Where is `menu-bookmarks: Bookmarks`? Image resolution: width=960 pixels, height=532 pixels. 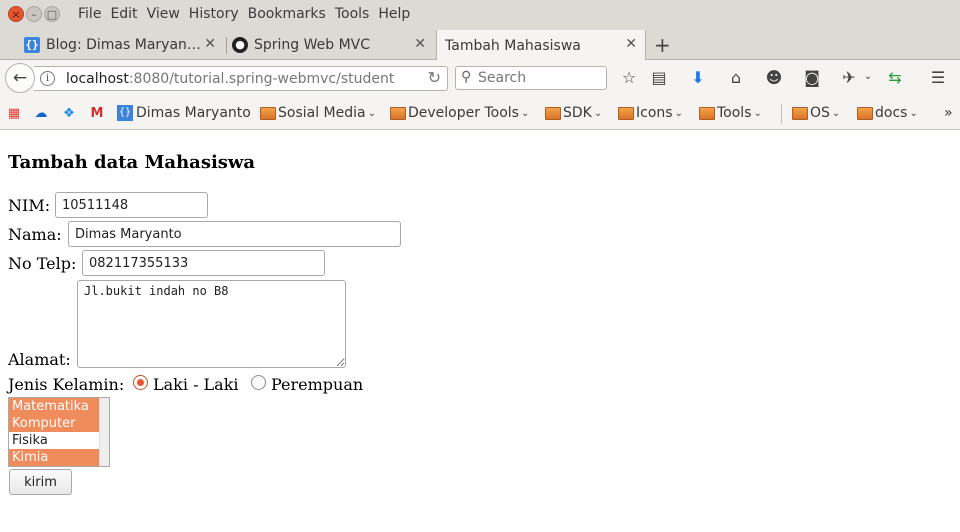
menu-bookmarks: Bookmarks is located at coordinates (287, 14).